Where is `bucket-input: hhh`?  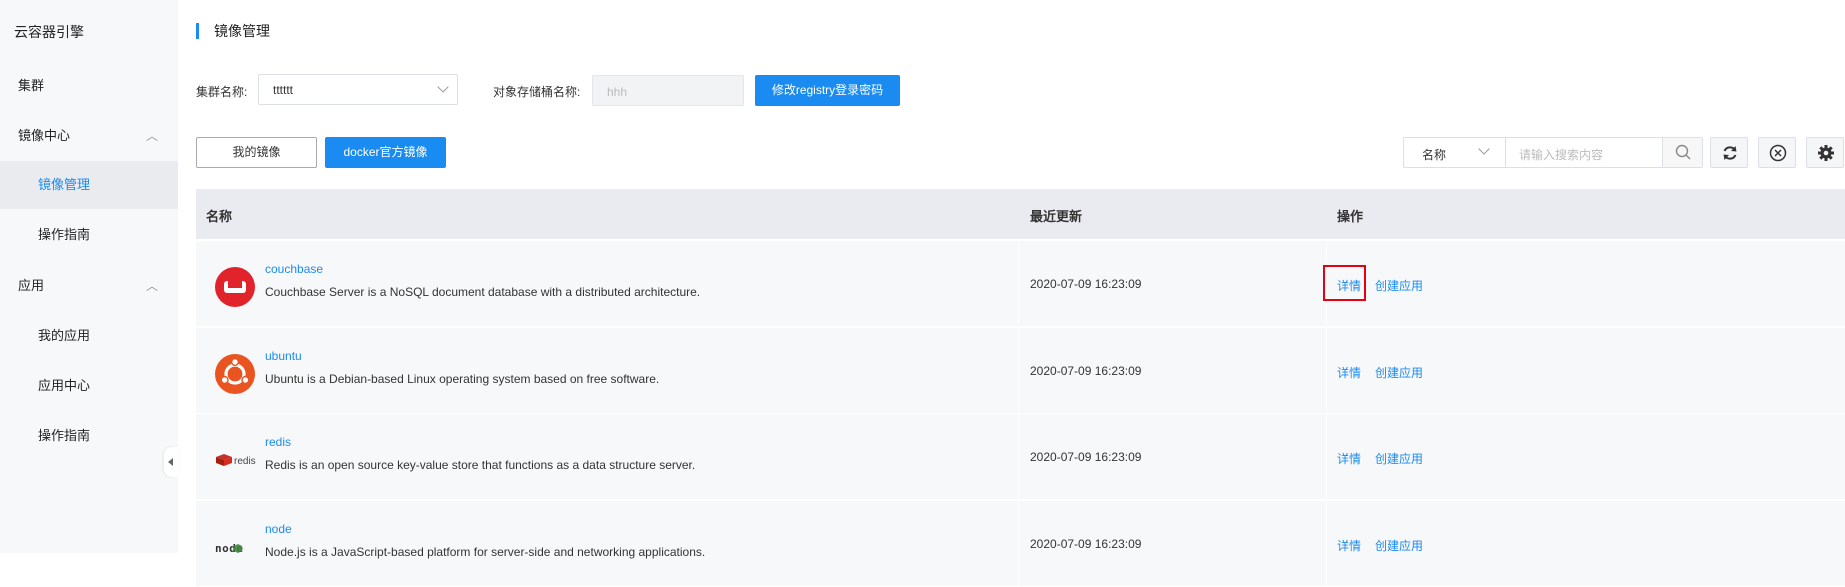
bucket-input: hhh is located at coordinates (668, 90).